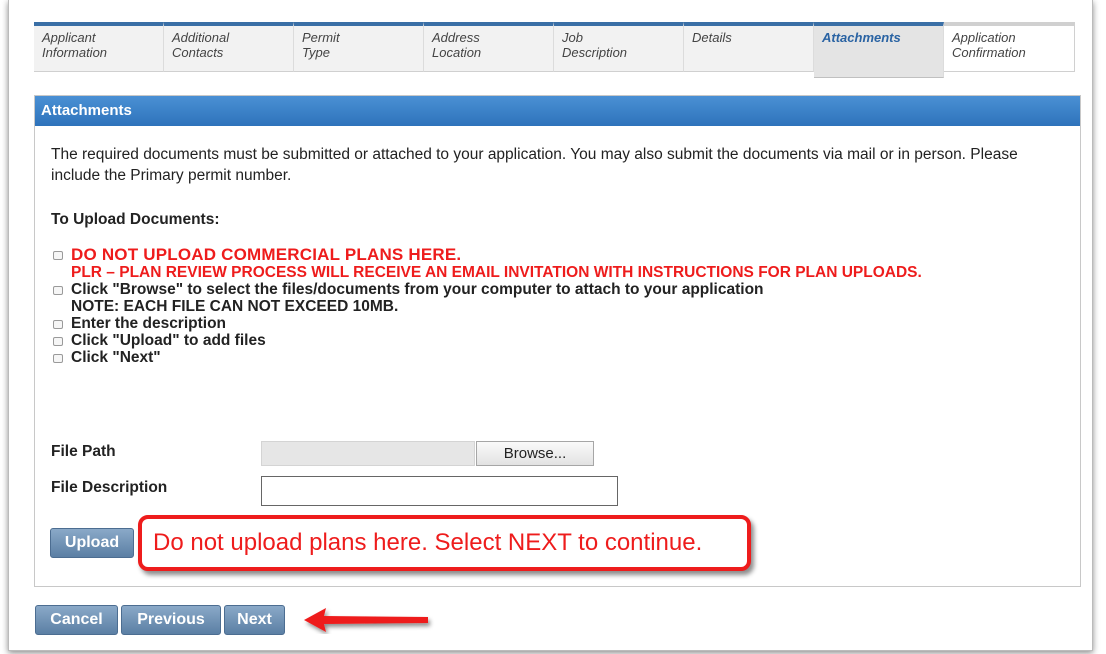 The height and width of the screenshot is (654, 1106). What do you see at coordinates (572, 37) in the screenshot?
I see `step-label-line1: Job` at bounding box center [572, 37].